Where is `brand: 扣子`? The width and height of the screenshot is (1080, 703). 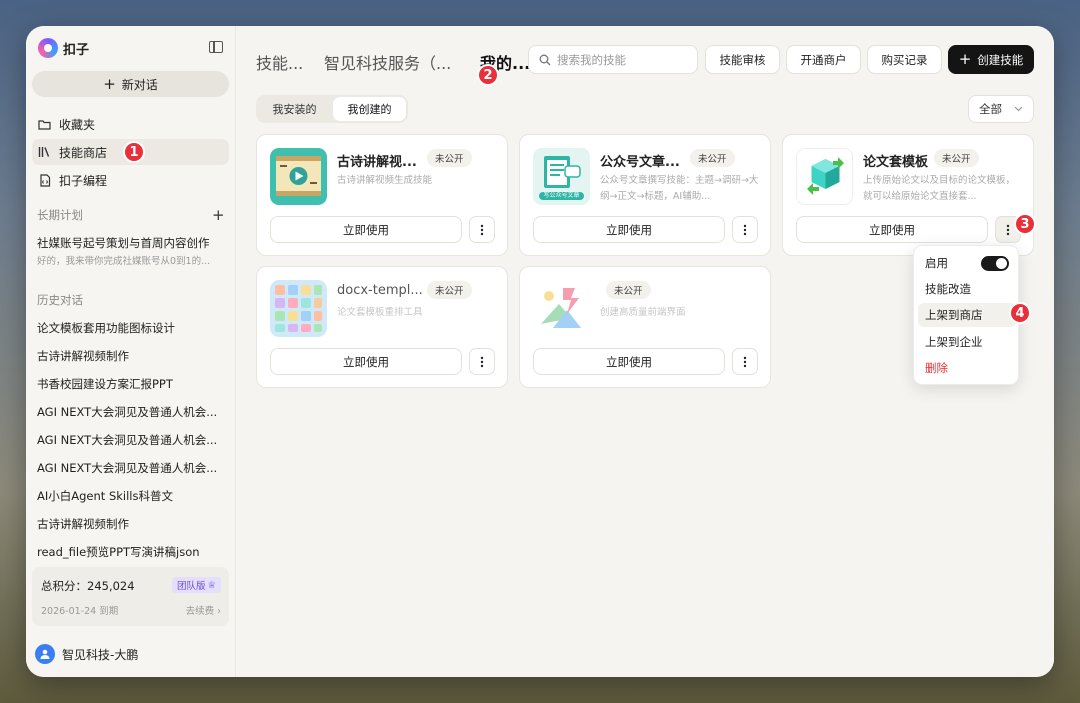
brand: 扣子 is located at coordinates (63, 48).